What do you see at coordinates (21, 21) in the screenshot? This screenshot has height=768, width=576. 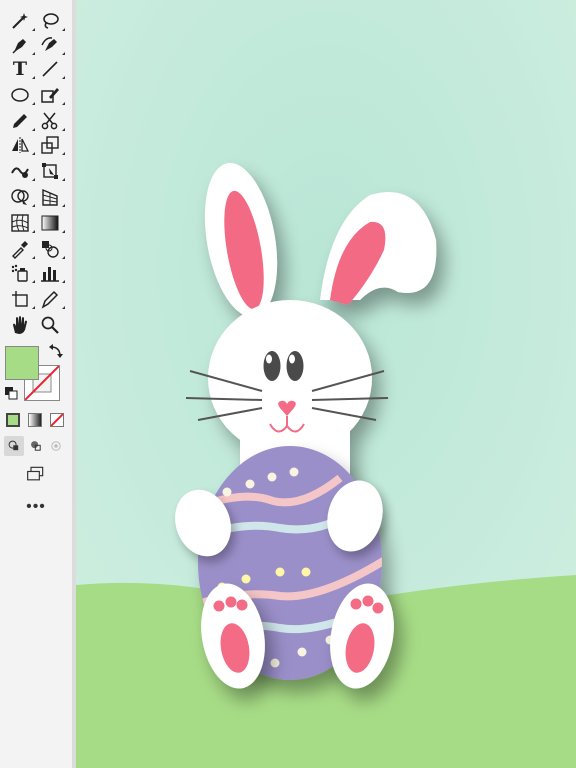 I see `magic-wand-icon` at bounding box center [21, 21].